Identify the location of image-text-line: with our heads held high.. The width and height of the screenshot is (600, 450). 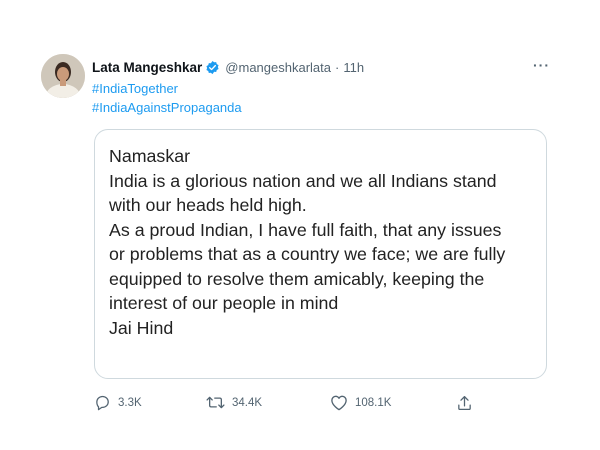
(208, 205).